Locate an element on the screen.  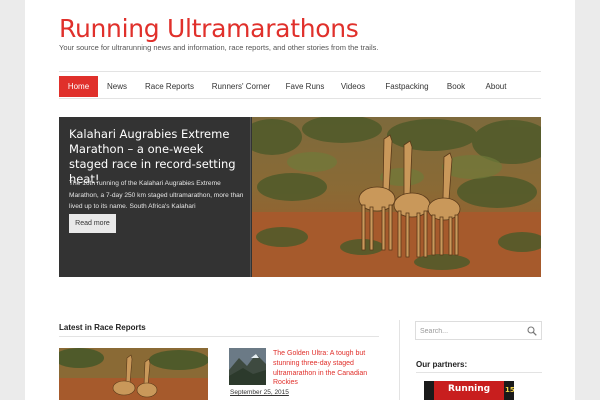
latest-post-date: September 25, 2015 is located at coordinates (259, 392).